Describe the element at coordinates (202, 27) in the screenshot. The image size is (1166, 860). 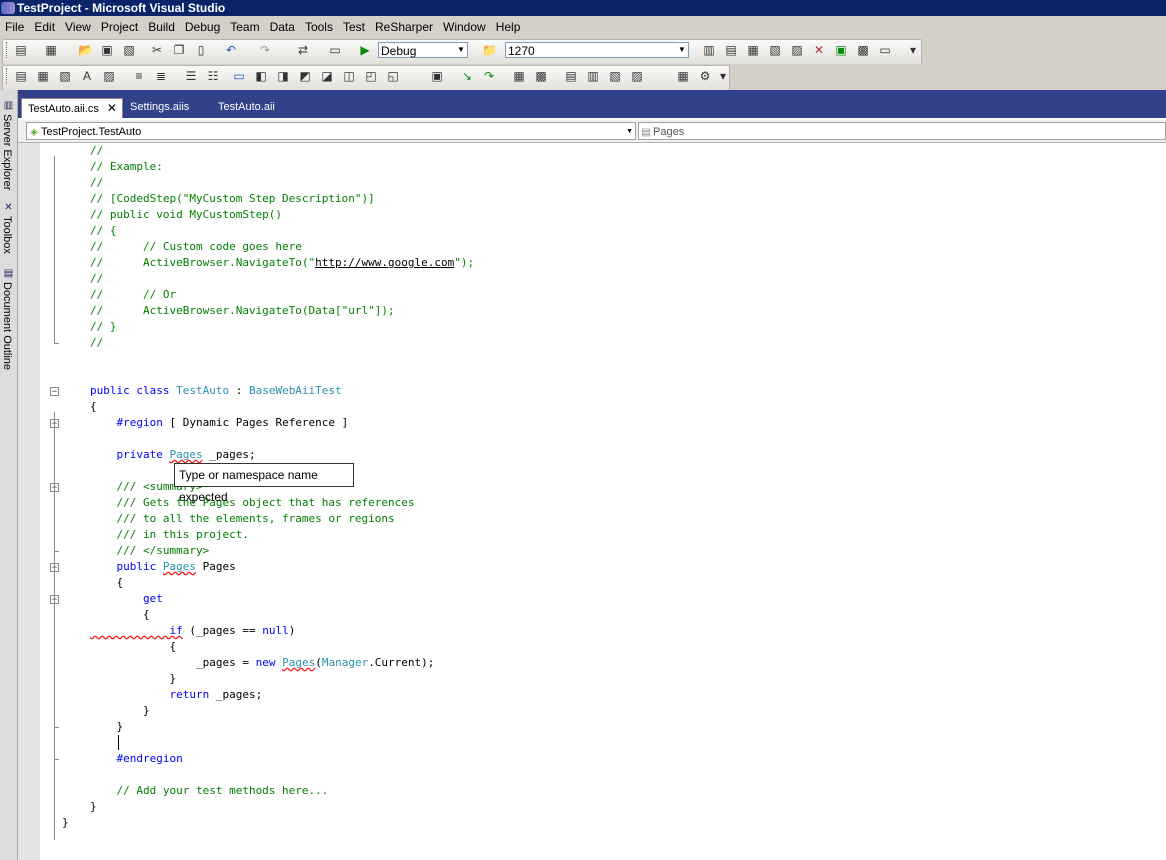
I see `menu-debug: Debug` at that location.